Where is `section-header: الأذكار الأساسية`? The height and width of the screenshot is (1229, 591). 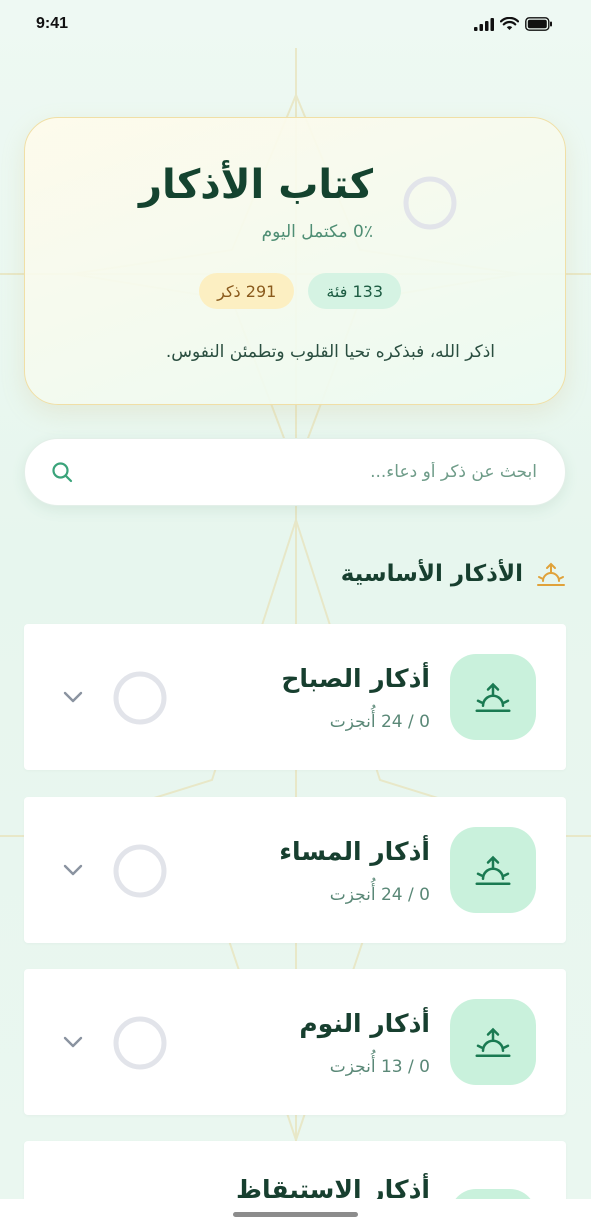
section-header: الأذكار الأساسية is located at coordinates (454, 574).